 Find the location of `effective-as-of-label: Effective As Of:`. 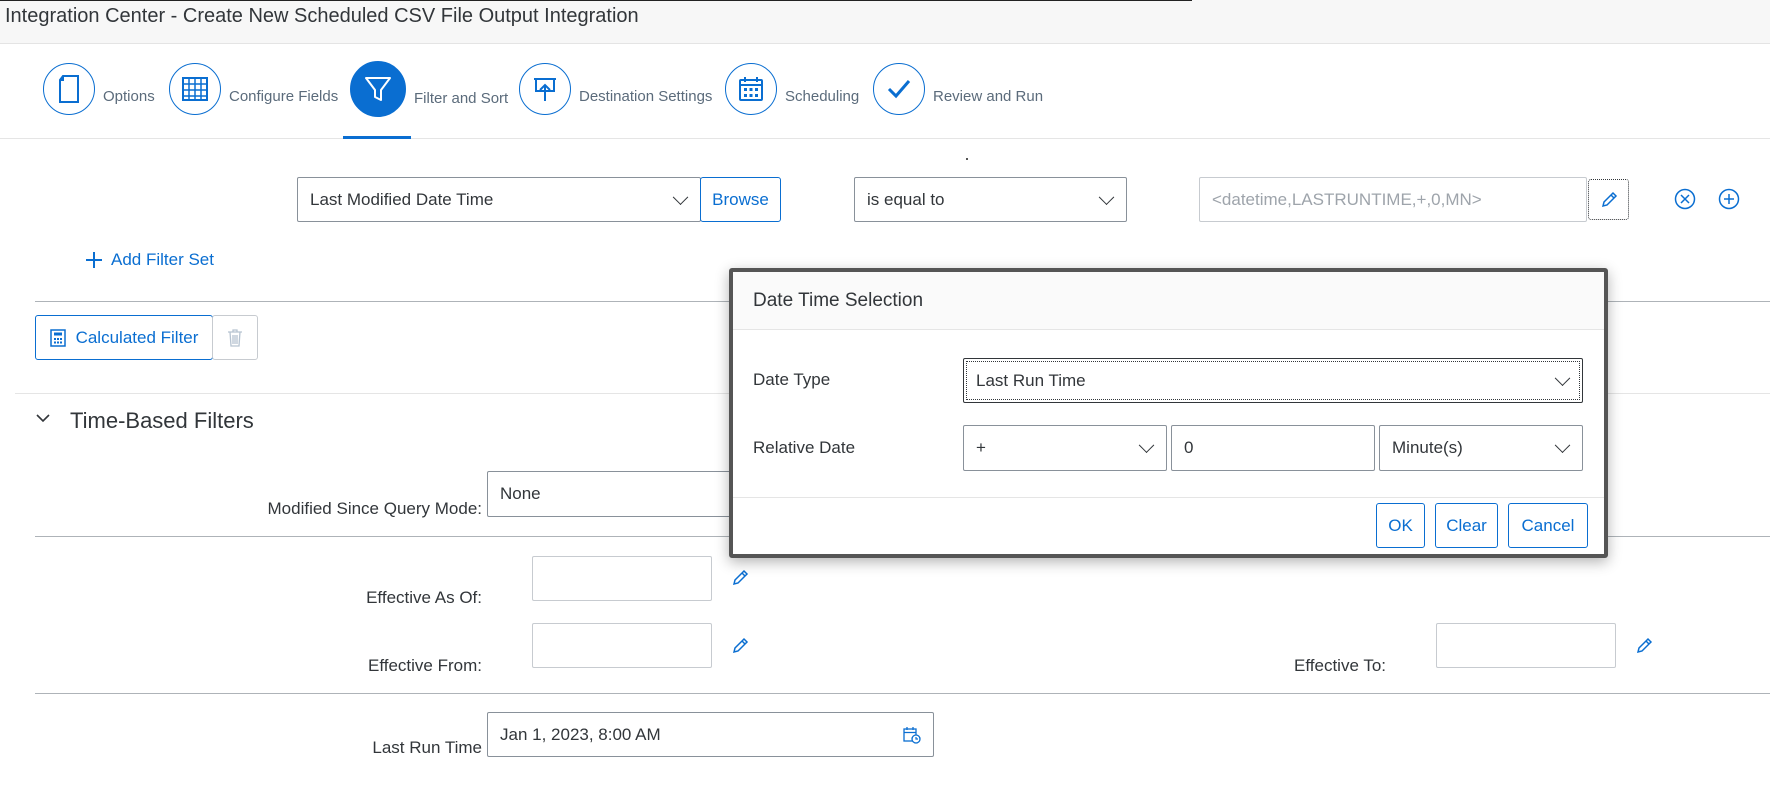

effective-as-of-label: Effective As Of: is located at coordinates (424, 597).